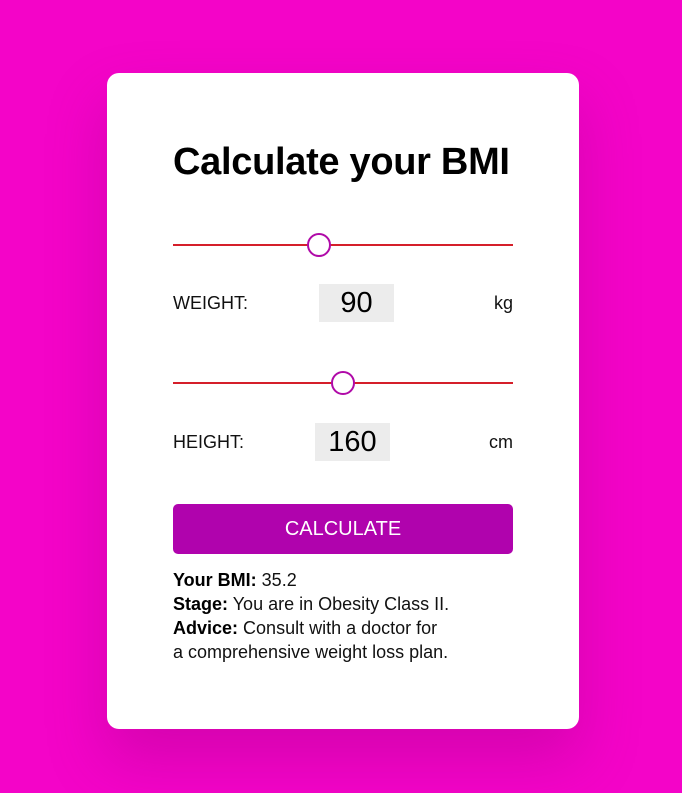  I want to click on weight-row: WEIGHT: 90 kg, so click(343, 303).